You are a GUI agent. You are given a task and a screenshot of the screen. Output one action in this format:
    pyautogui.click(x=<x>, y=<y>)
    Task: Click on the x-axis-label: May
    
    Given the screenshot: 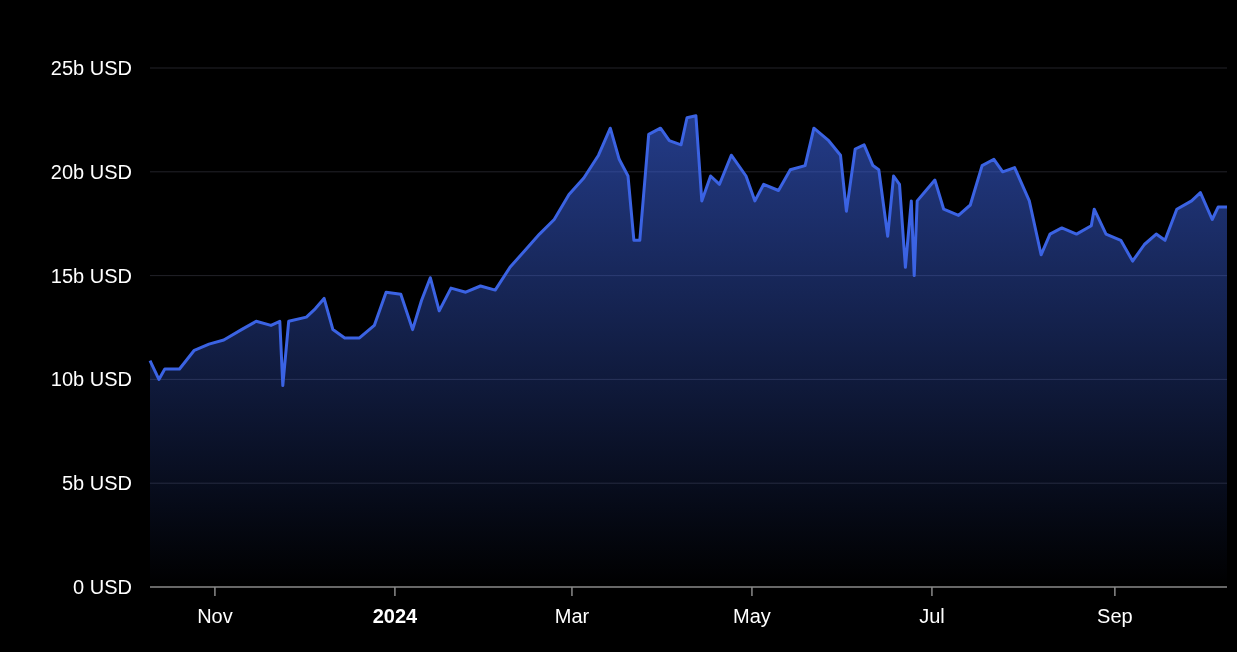 What is the action you would take?
    pyautogui.click(x=752, y=616)
    